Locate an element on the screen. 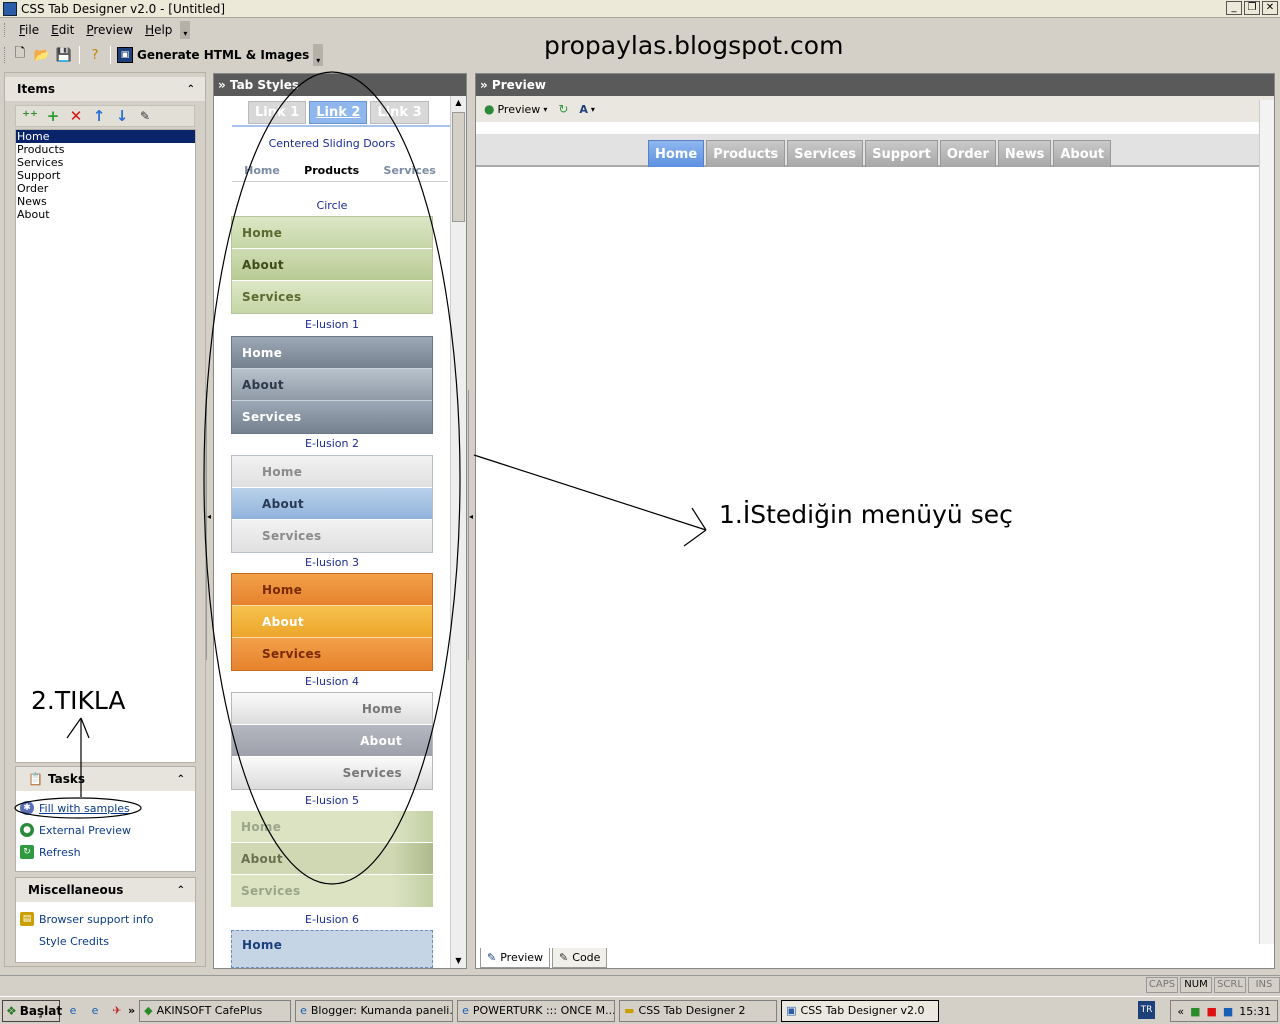  preview-icon: ✎ is located at coordinates (492, 957).